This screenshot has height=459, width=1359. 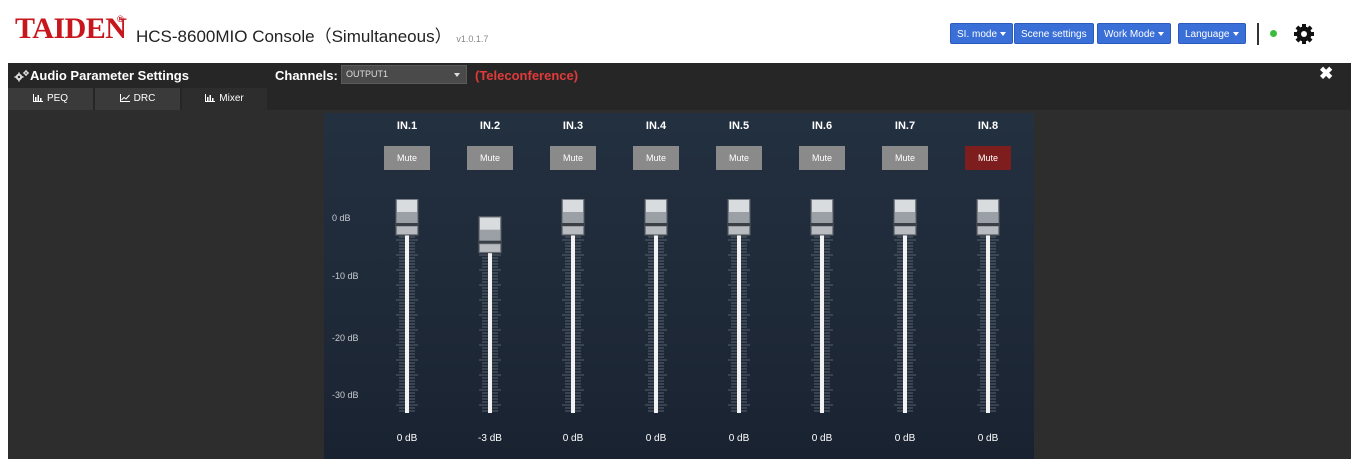 I want to click on scale-label-minus20db: -20 dB, so click(x=345, y=338).